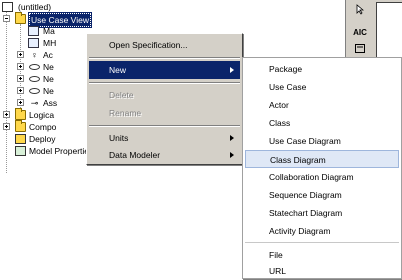  I want to click on menu-item-collaboration-diagram: Collaboration Diagram, so click(322, 177).